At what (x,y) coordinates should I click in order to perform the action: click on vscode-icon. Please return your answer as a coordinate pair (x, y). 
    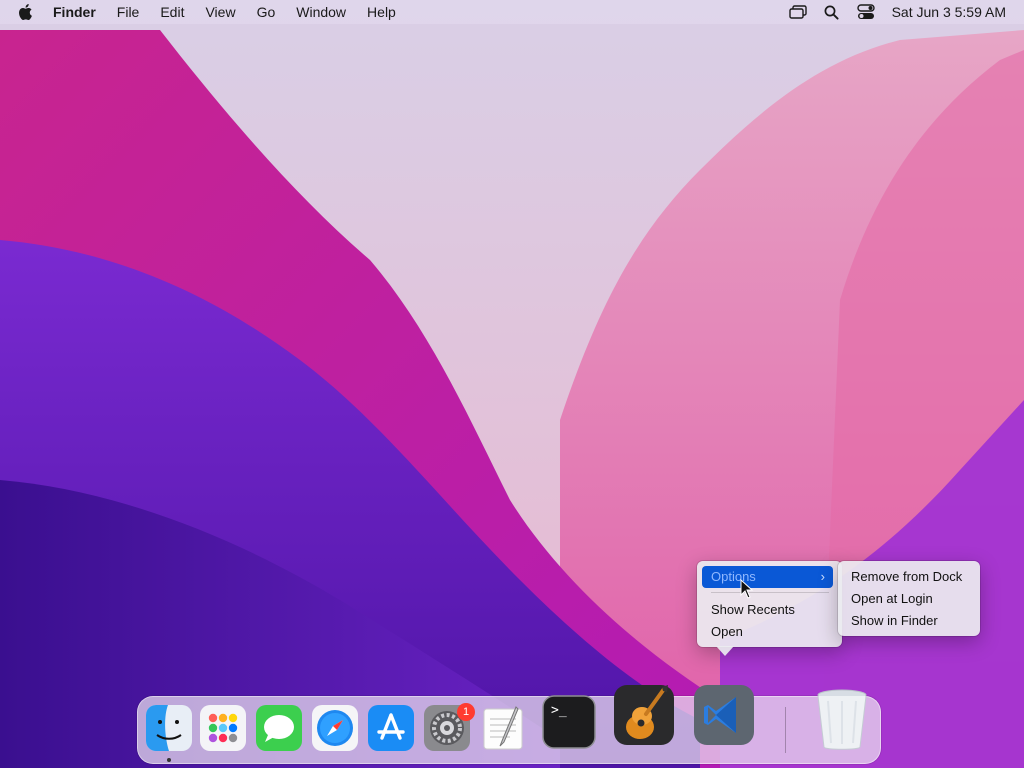
    Looking at the image, I should click on (724, 715).